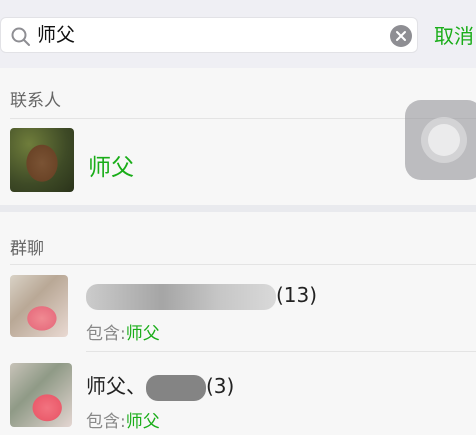  Describe the element at coordinates (454, 34) in the screenshot. I see `cancel-button: 取消` at that location.